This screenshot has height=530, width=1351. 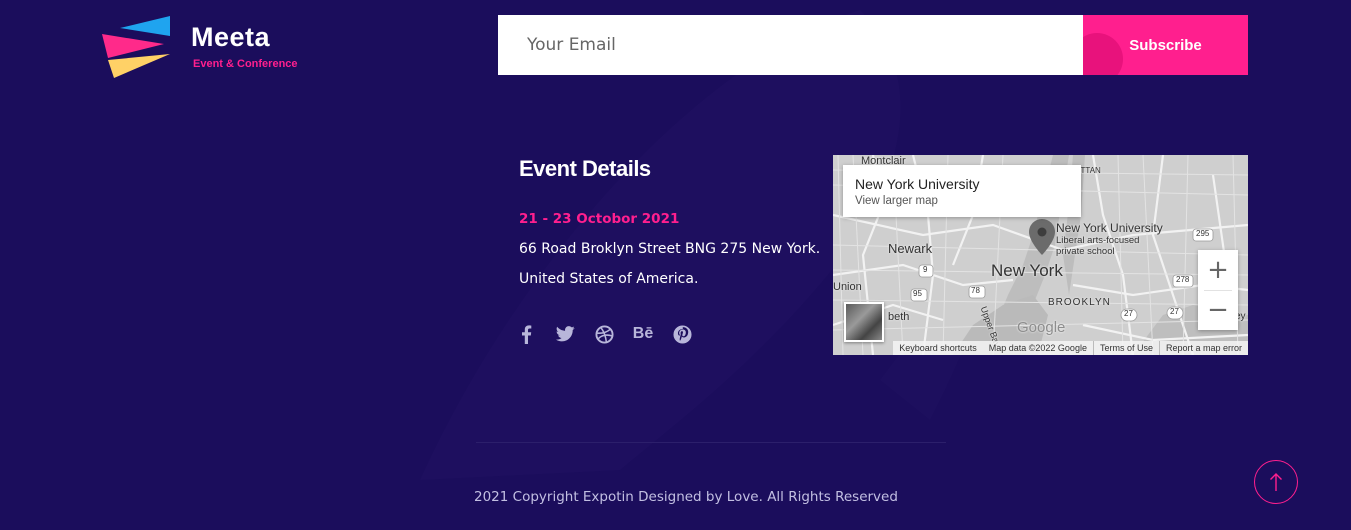 I want to click on map-zoom-controls: + −, so click(x=1218, y=290).